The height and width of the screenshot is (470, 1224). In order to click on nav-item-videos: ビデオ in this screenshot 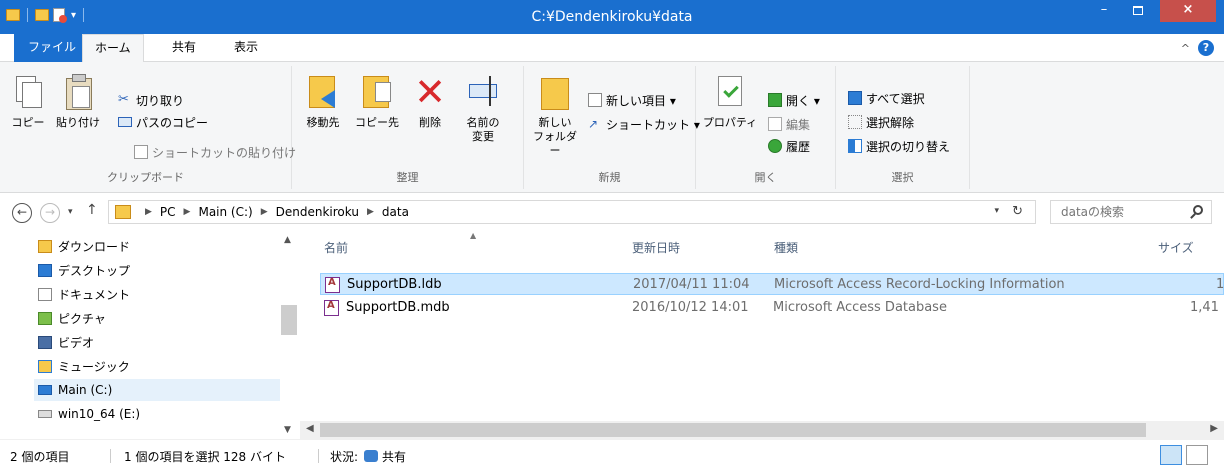, I will do `click(66, 342)`.